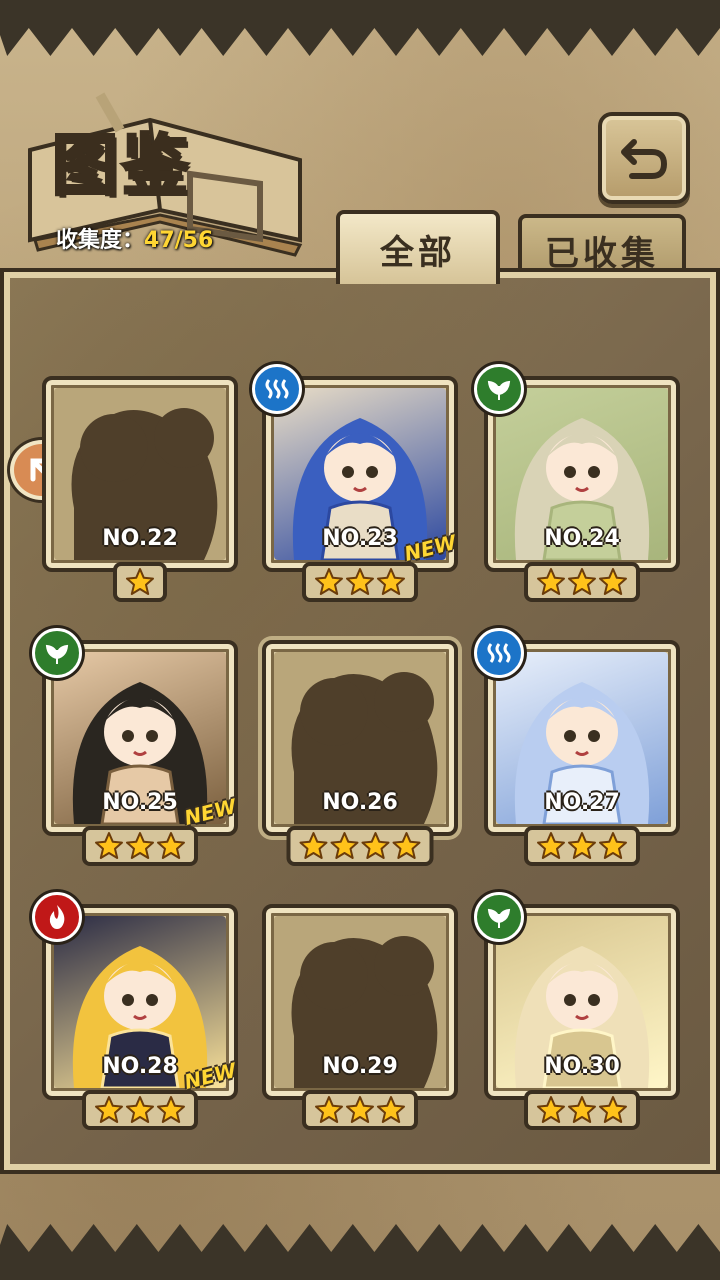  I want to click on card-no26: NO.26, so click(360, 753).